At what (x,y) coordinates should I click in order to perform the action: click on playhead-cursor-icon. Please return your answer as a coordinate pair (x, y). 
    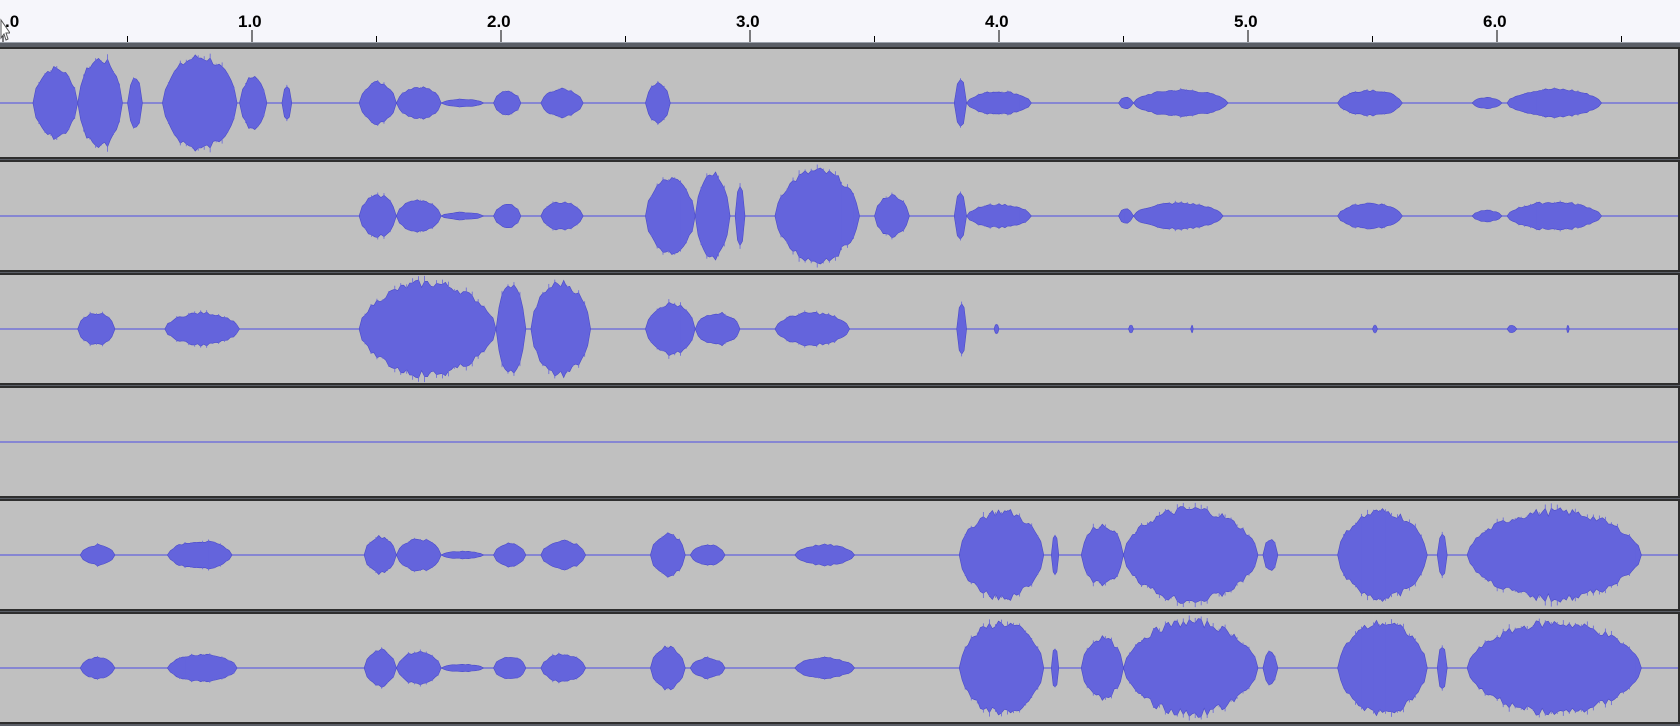
    Looking at the image, I should click on (5, 30).